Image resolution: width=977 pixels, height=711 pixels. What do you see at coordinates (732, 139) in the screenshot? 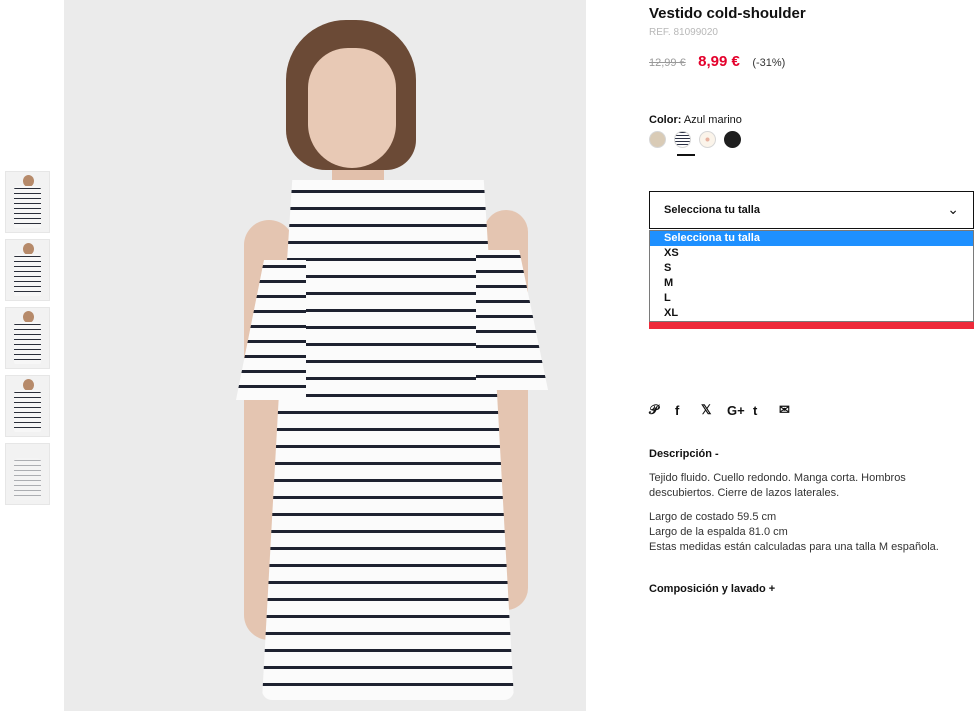
I see `swatch-black` at bounding box center [732, 139].